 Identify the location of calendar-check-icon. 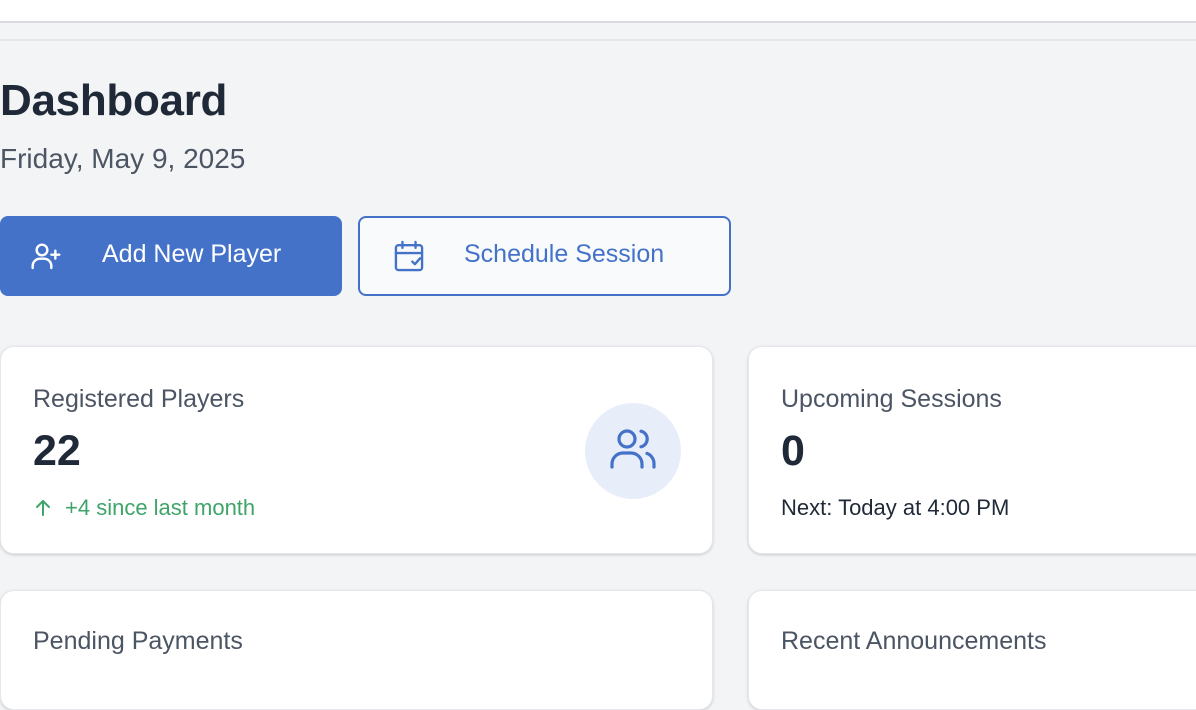
(409, 260).